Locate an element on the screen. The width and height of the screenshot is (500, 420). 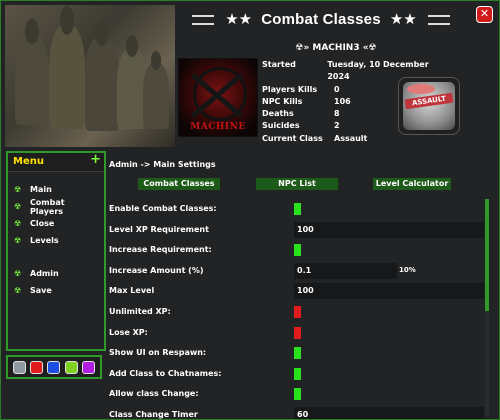
increase-amount-percent: 10% is located at coordinates (407, 269).